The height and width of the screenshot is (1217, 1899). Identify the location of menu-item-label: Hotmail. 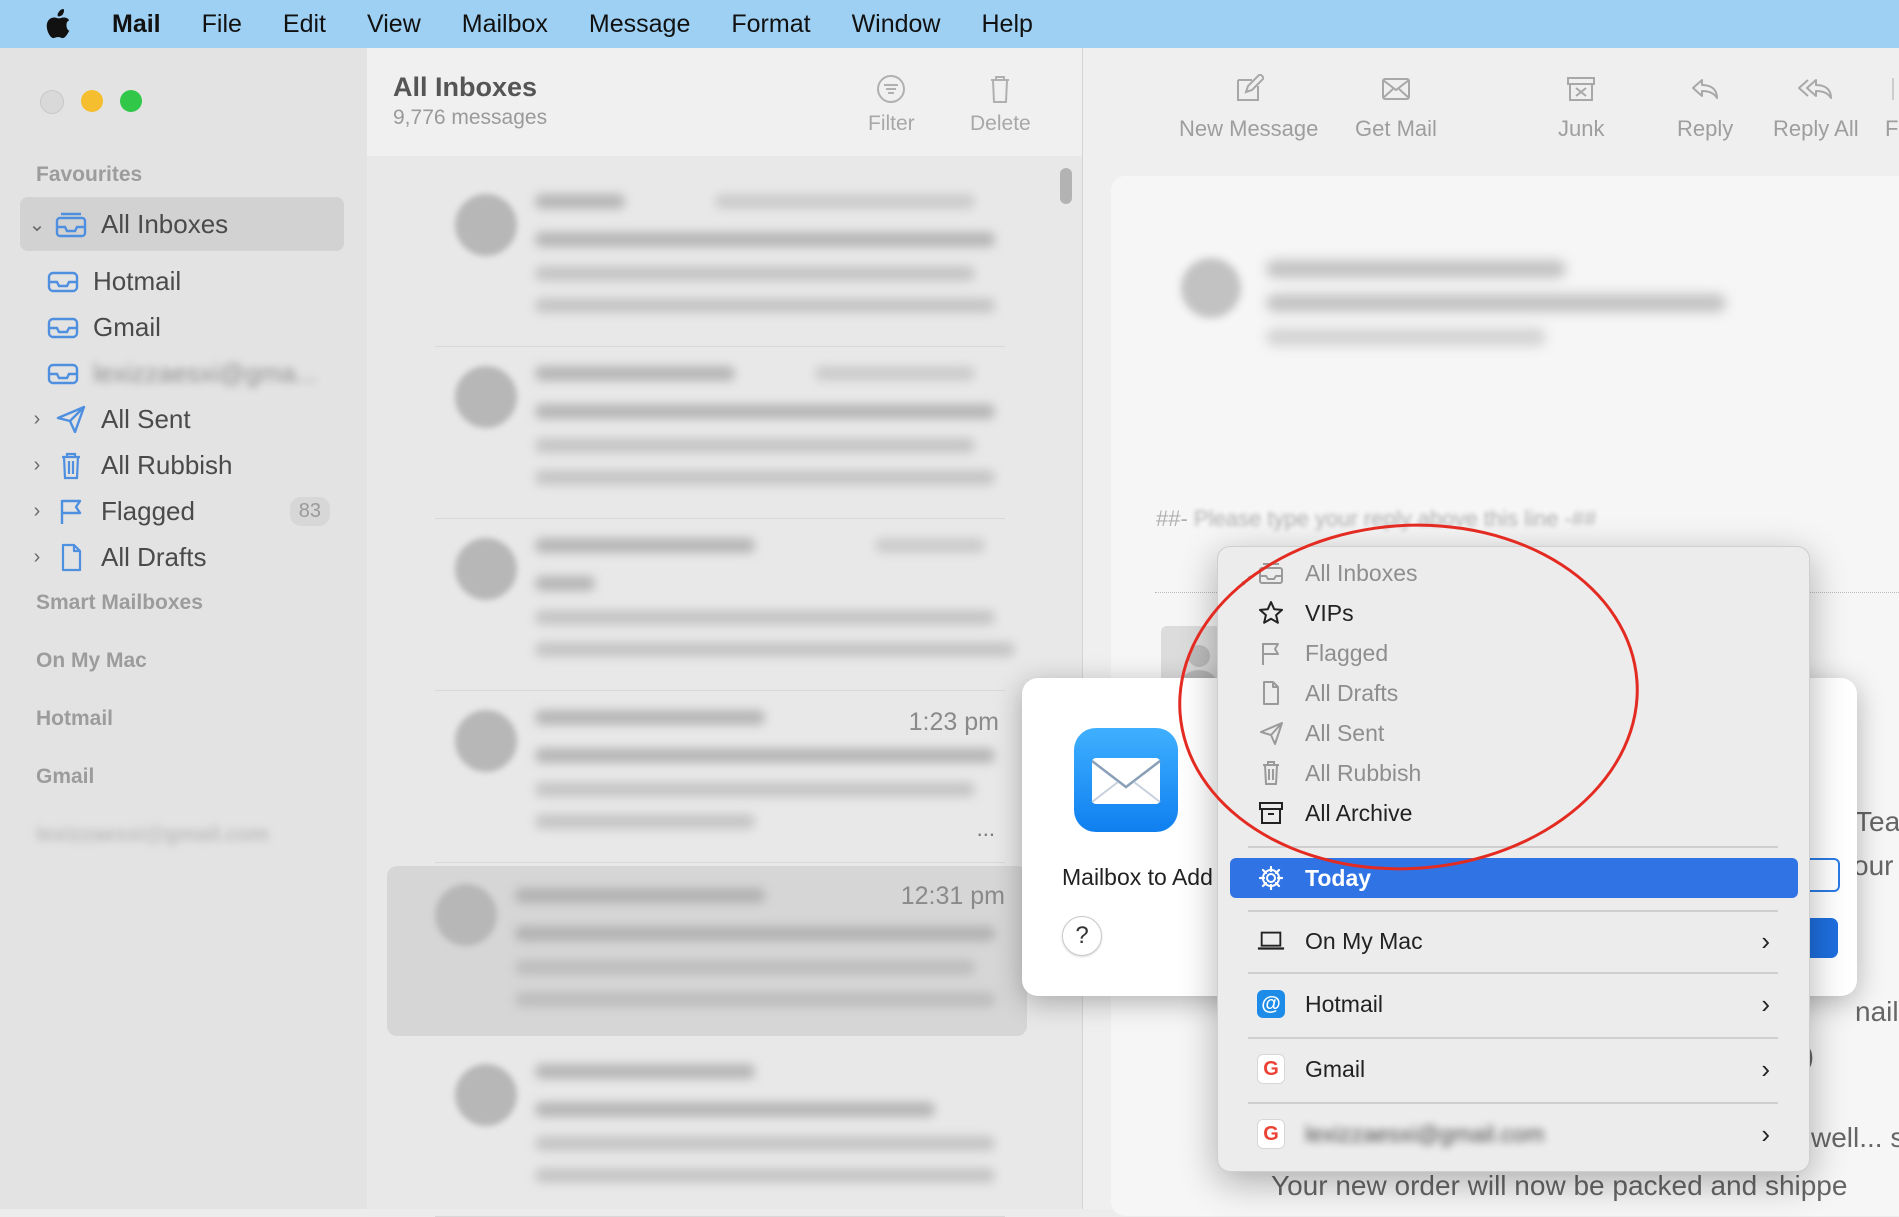
(1344, 1003).